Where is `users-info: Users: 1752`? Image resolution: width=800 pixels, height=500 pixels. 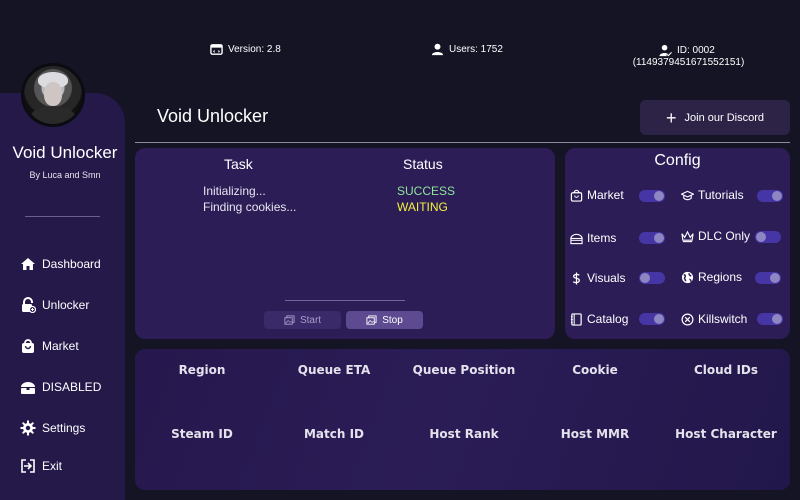
users-info: Users: 1752 is located at coordinates (467, 49).